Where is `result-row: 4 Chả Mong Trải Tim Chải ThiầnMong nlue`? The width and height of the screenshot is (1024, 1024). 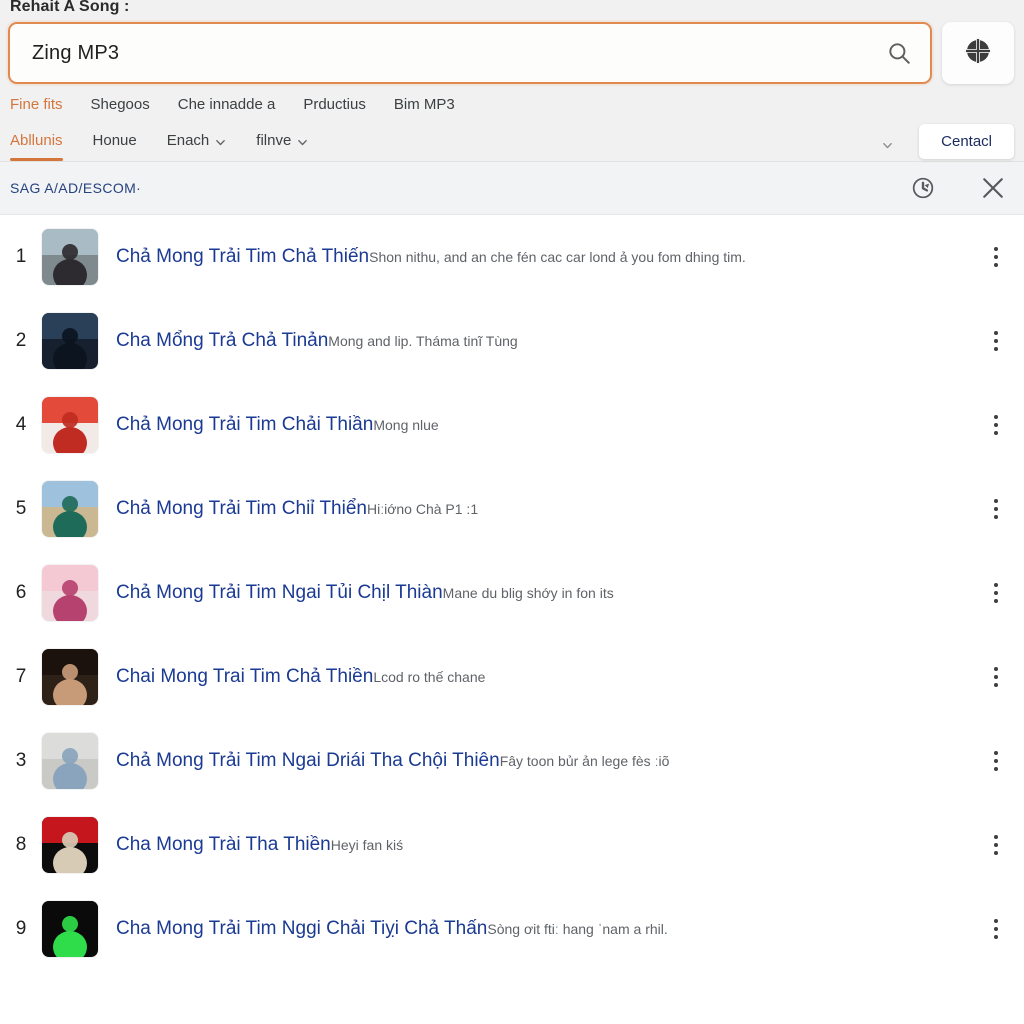
result-row: 4 Chả Mong Trải Tim Chải ThiầnMong nlue is located at coordinates (512, 425).